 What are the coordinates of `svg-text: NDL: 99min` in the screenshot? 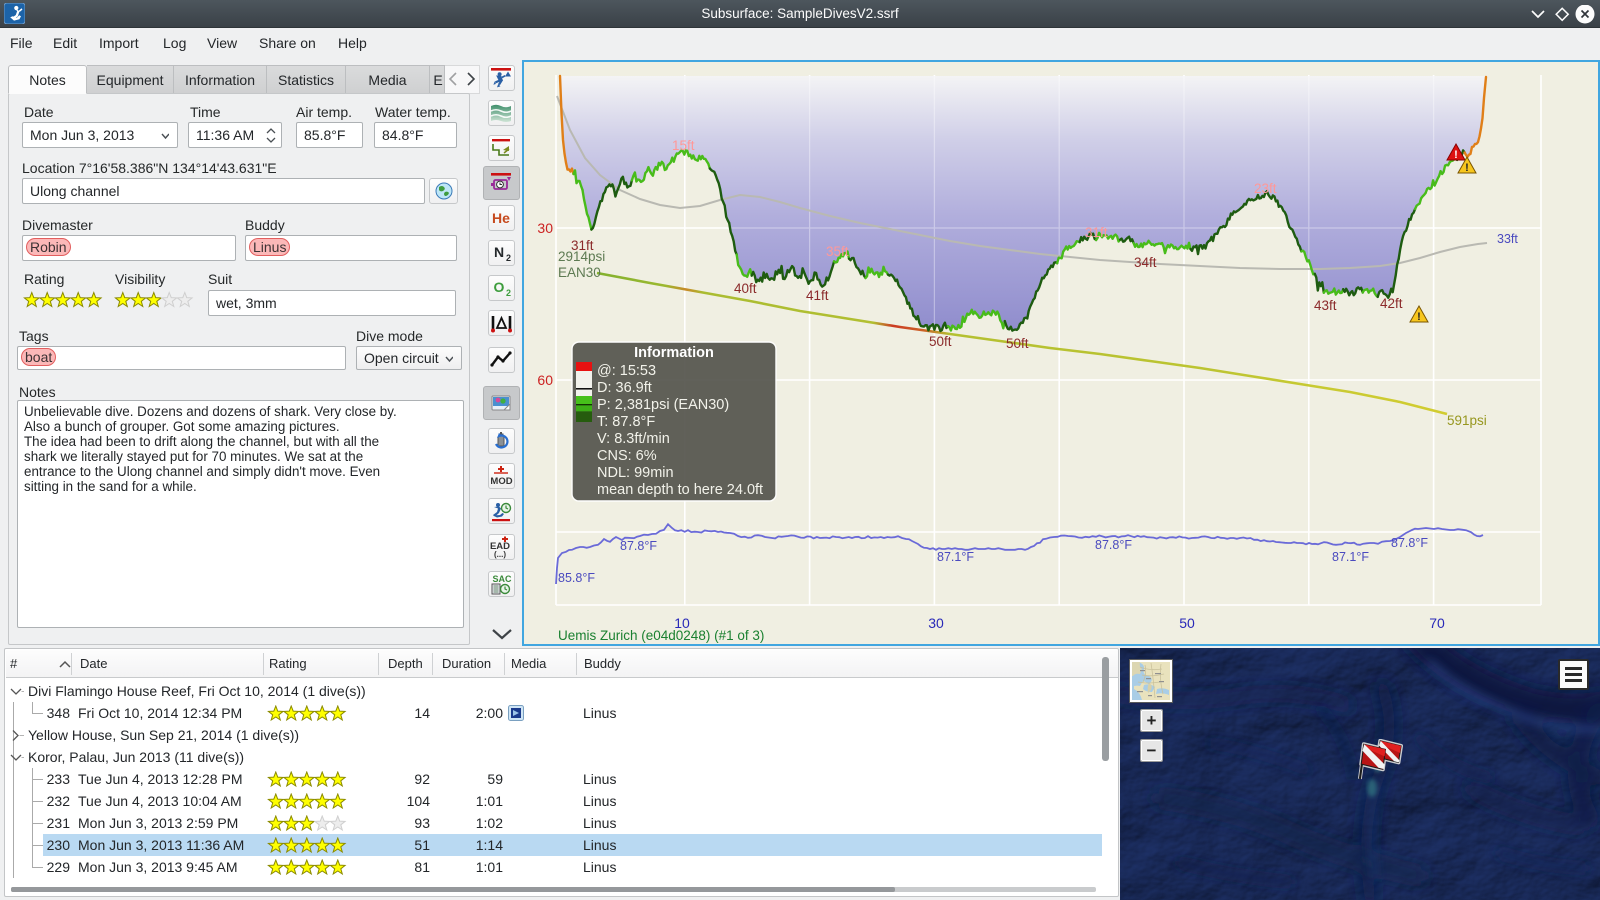 It's located at (635, 473).